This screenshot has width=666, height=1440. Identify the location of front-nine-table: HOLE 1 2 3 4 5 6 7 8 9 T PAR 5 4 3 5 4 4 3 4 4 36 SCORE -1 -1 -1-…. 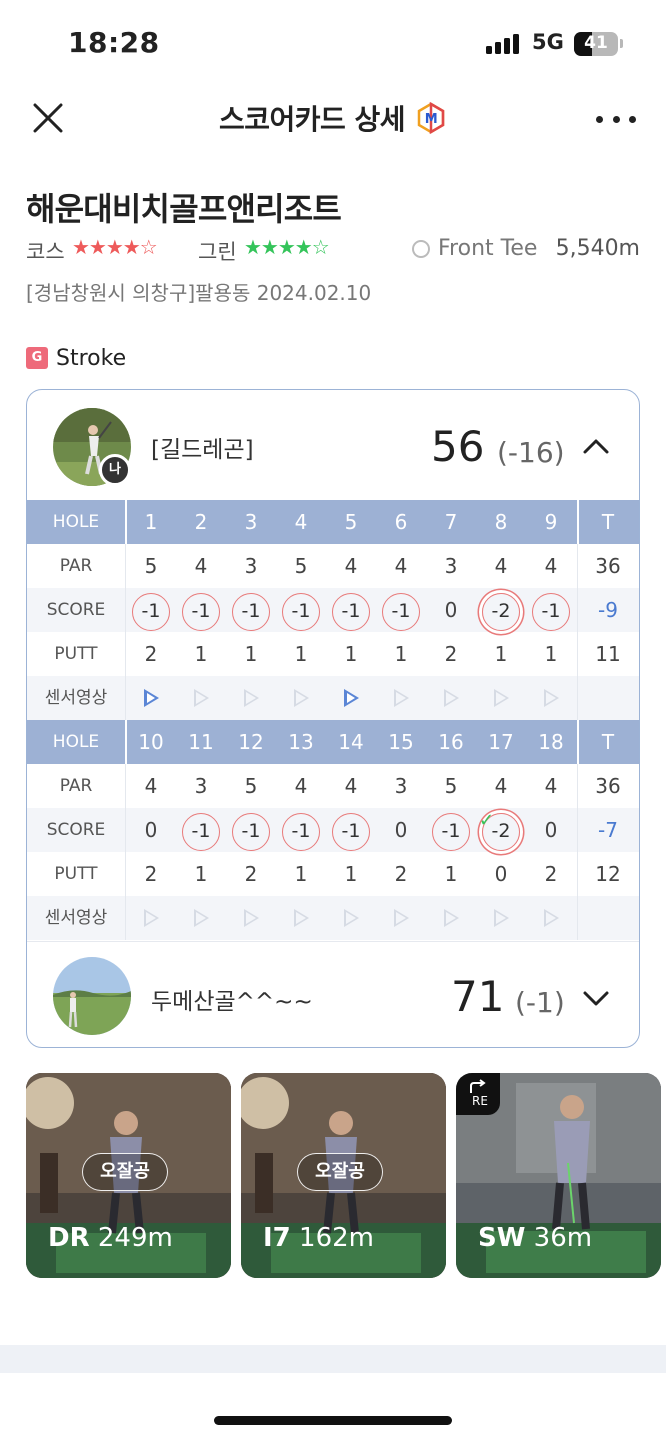
(333, 610).